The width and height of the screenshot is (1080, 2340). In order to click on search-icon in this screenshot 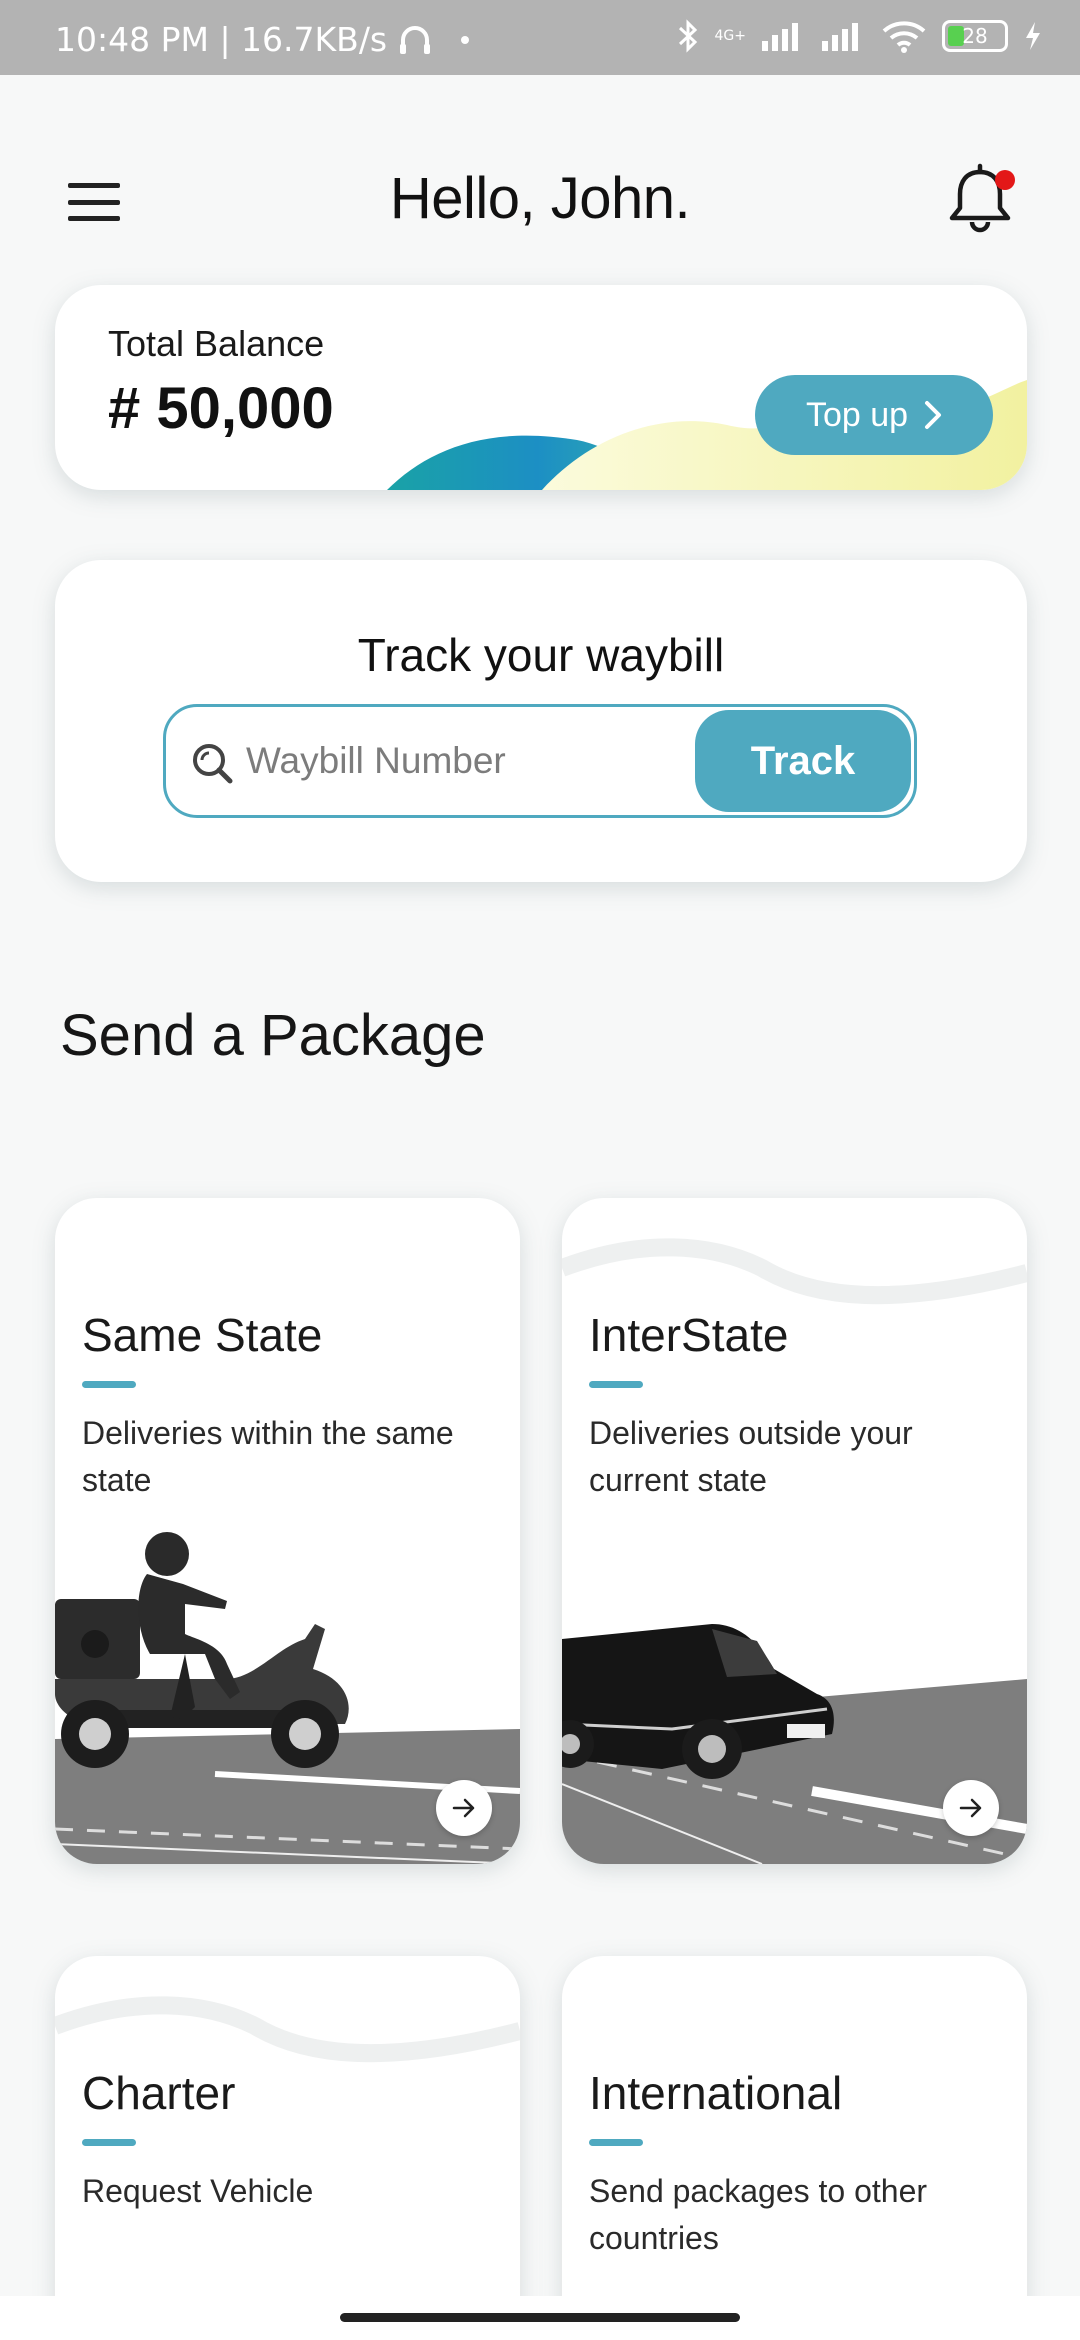, I will do `click(213, 764)`.